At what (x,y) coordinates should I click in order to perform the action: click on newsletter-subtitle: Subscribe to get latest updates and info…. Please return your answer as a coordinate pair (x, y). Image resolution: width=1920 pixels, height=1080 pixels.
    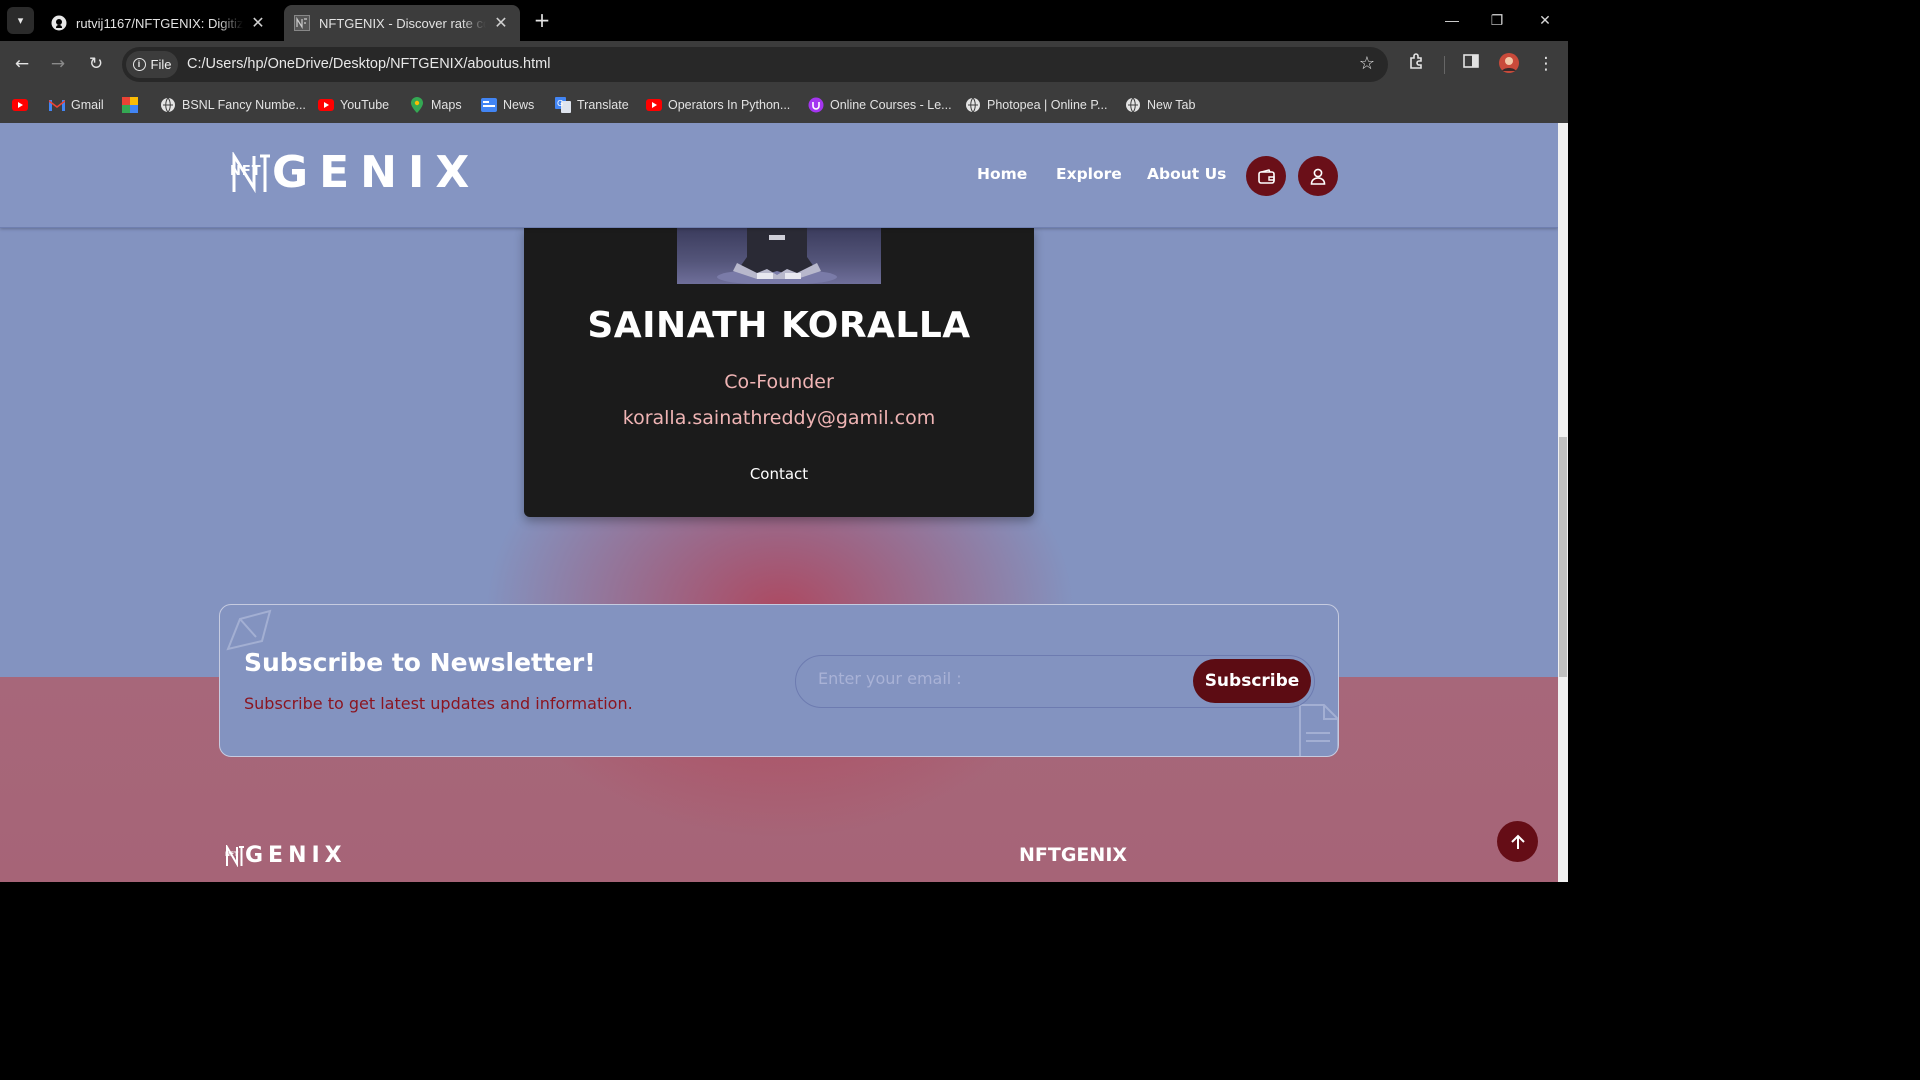
    Looking at the image, I should click on (438, 703).